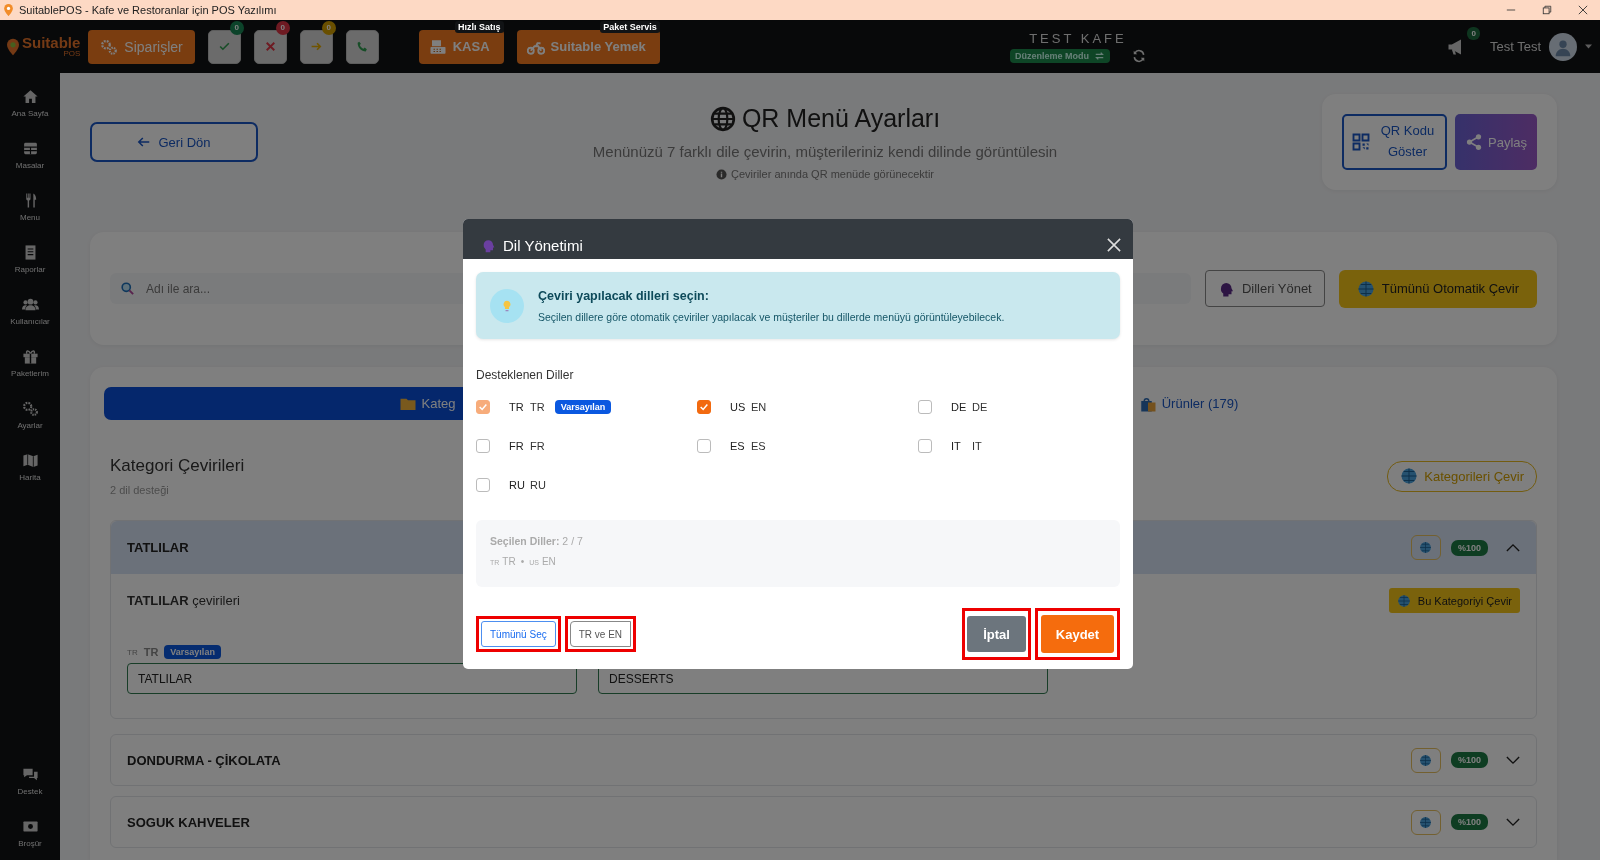 The width and height of the screenshot is (1600, 860). What do you see at coordinates (841, 118) in the screenshot?
I see `page-title: QR Menü Ayarları` at bounding box center [841, 118].